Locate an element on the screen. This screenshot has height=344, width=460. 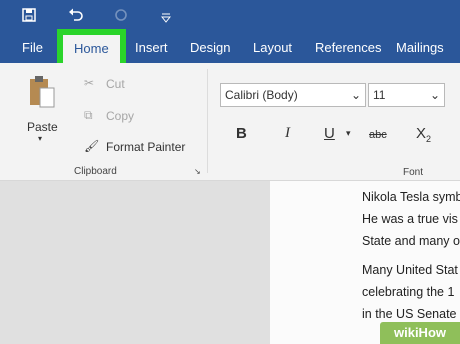
clipboard-group-label: Clipboard is located at coordinates (95, 171).